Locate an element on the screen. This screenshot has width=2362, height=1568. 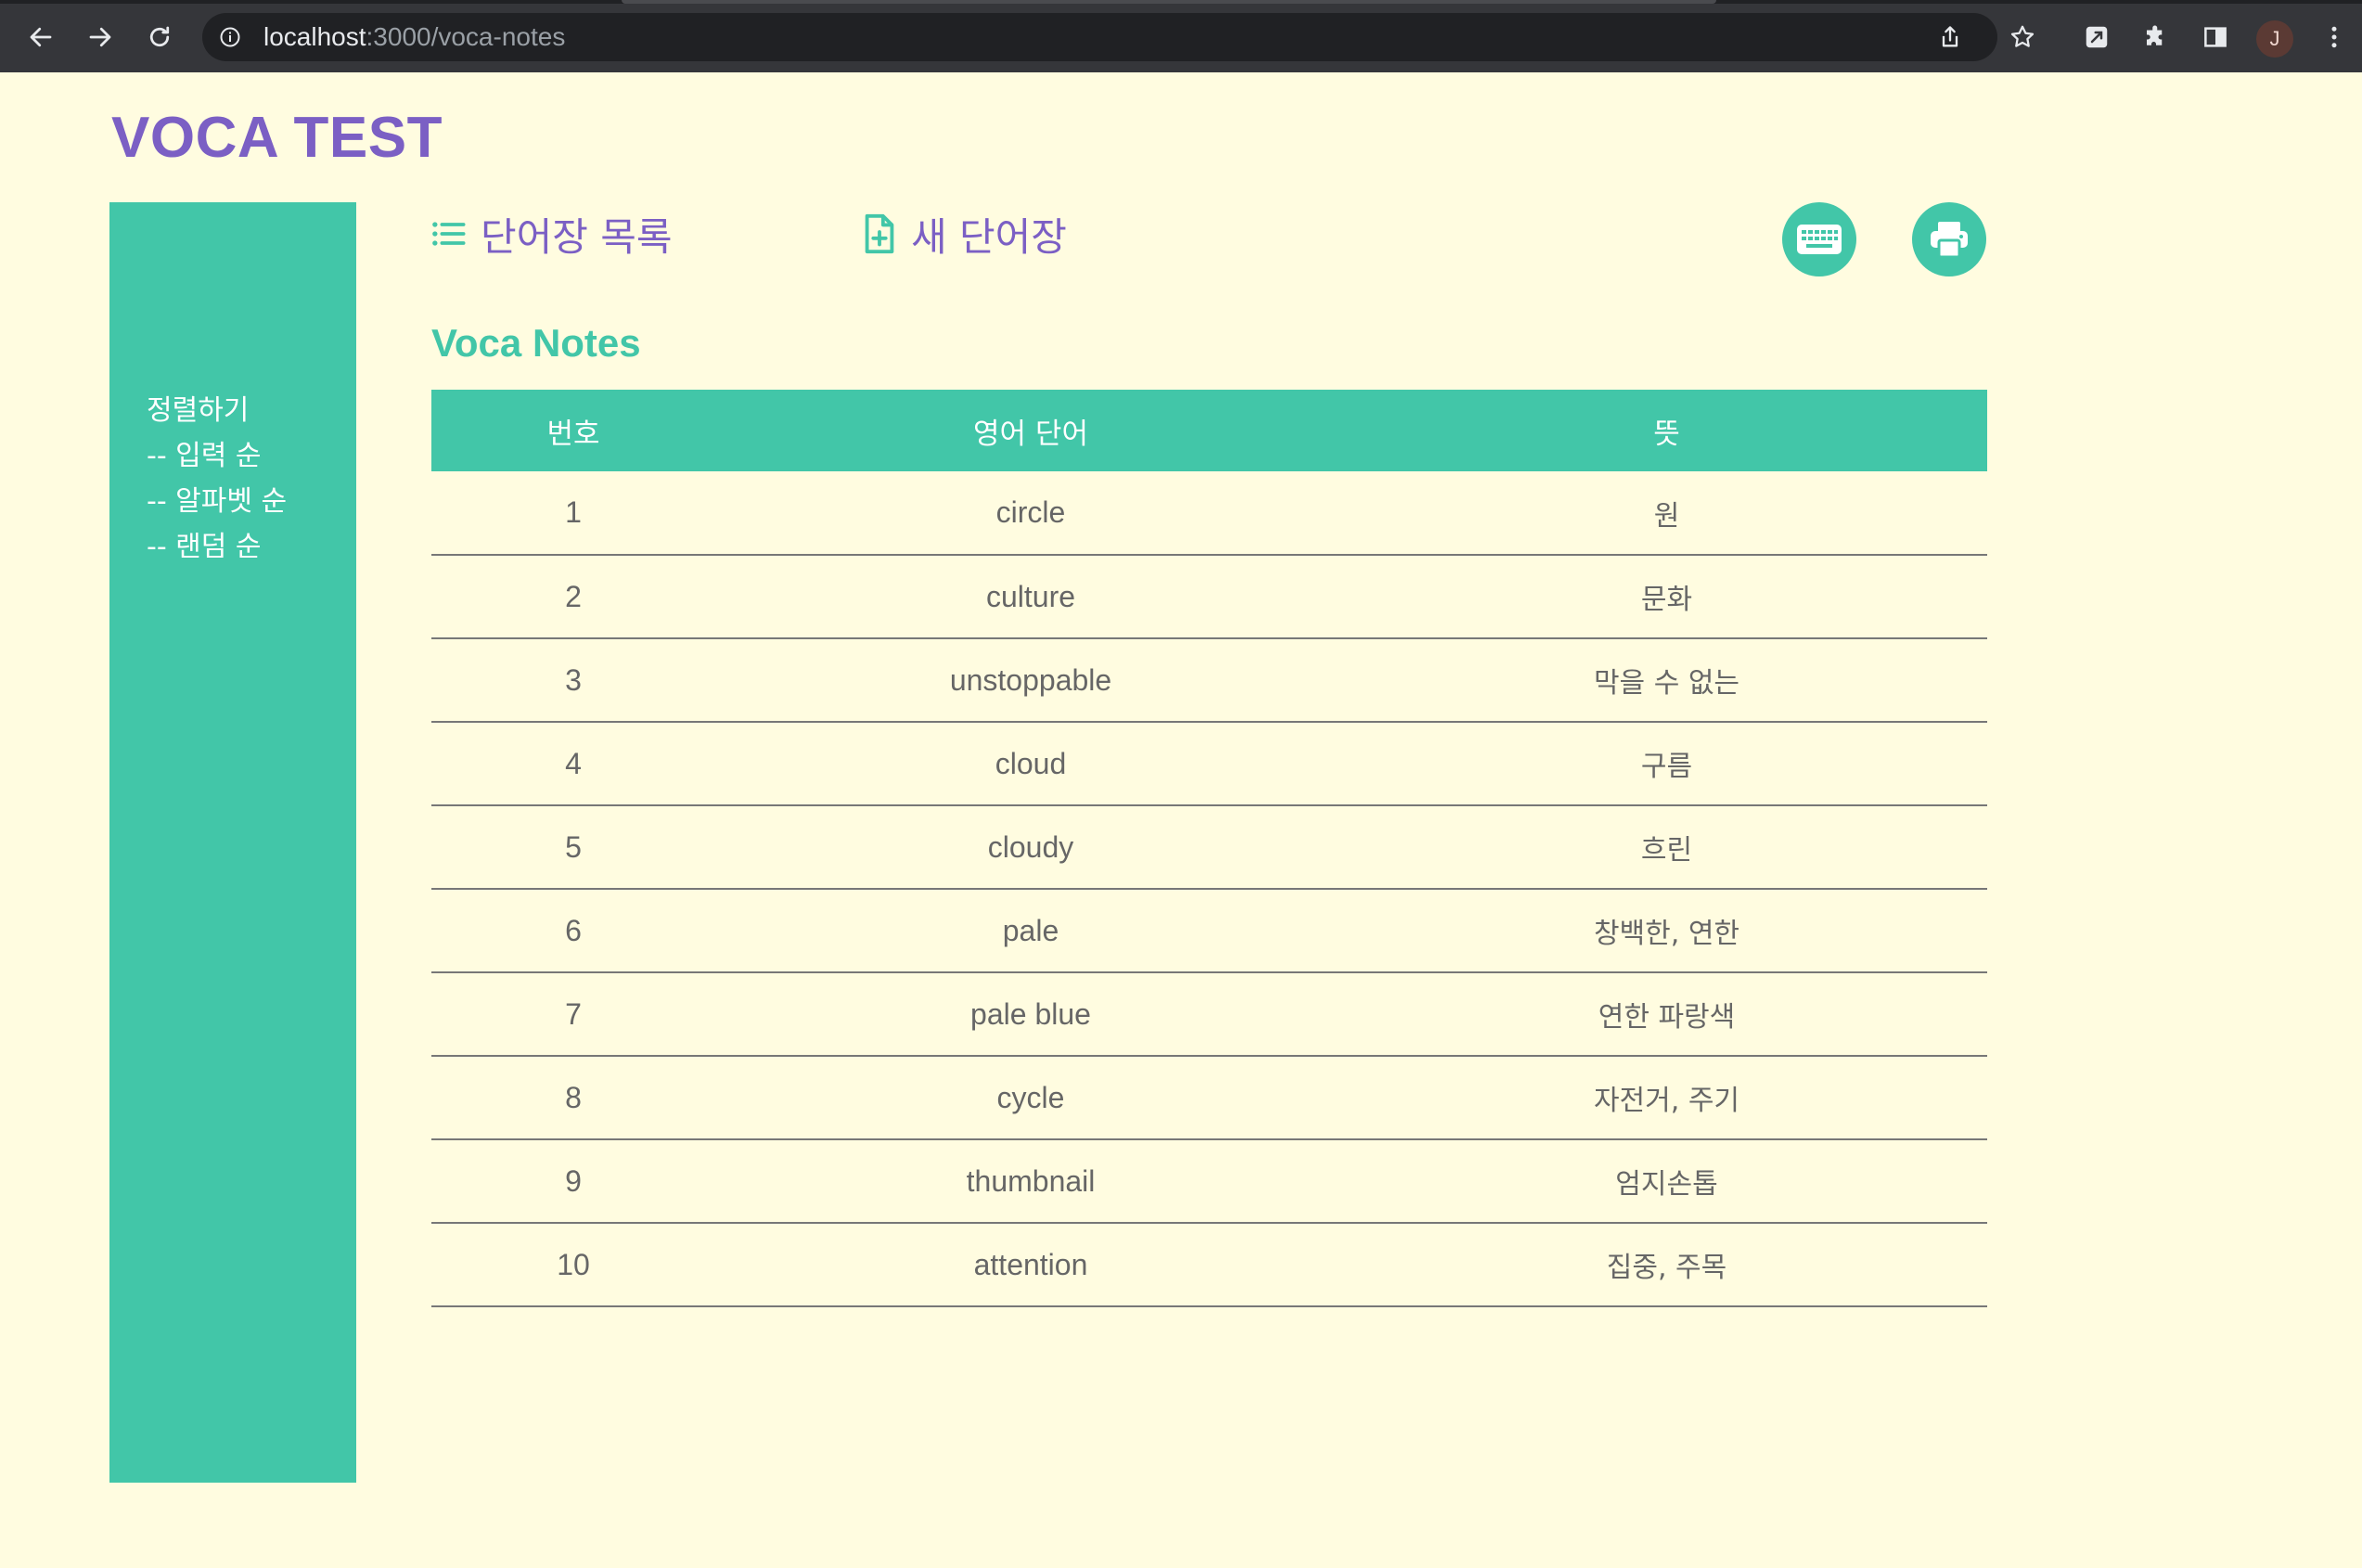
forward-button is located at coordinates (100, 38).